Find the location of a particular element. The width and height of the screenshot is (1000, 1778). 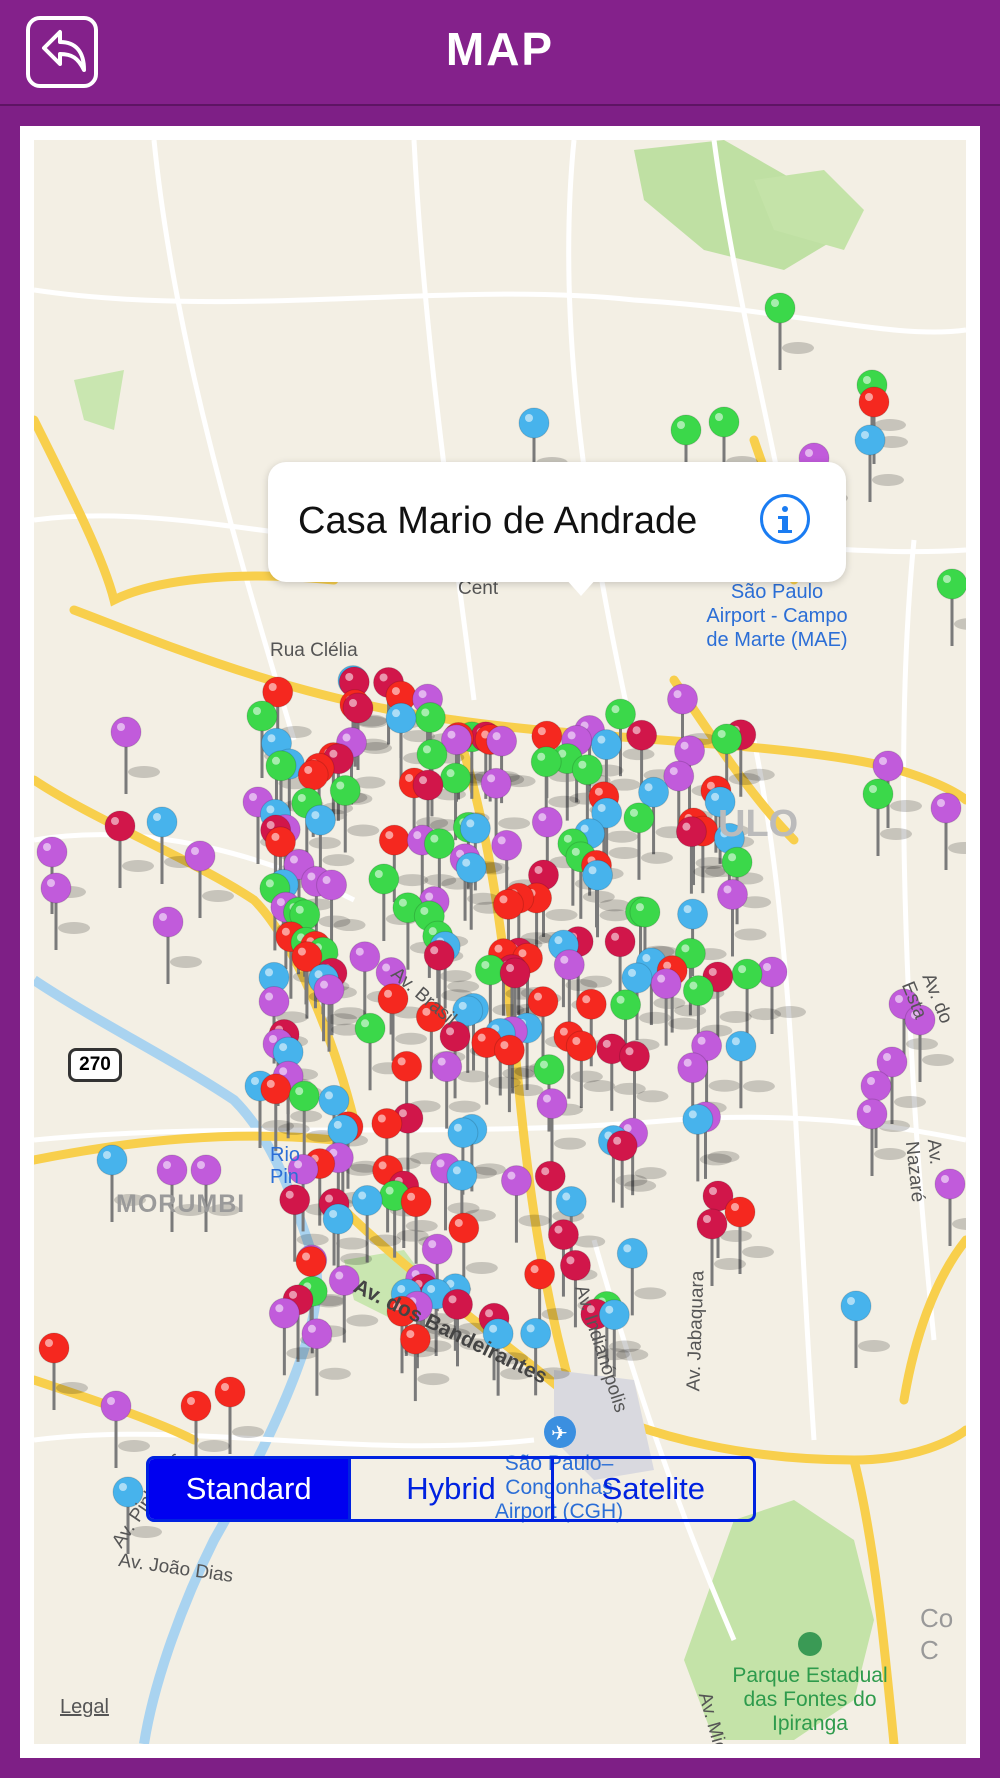

airport-icon-glyph: ✈ is located at coordinates (559, 1433).